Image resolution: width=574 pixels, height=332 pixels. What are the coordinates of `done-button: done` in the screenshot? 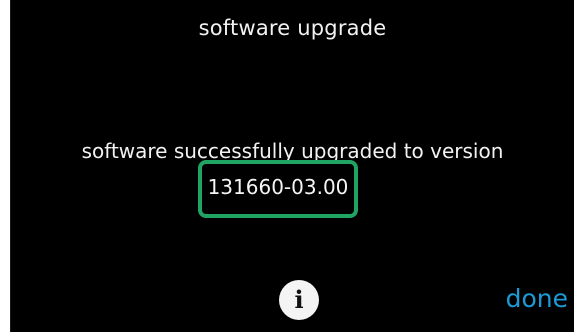 It's located at (537, 298).